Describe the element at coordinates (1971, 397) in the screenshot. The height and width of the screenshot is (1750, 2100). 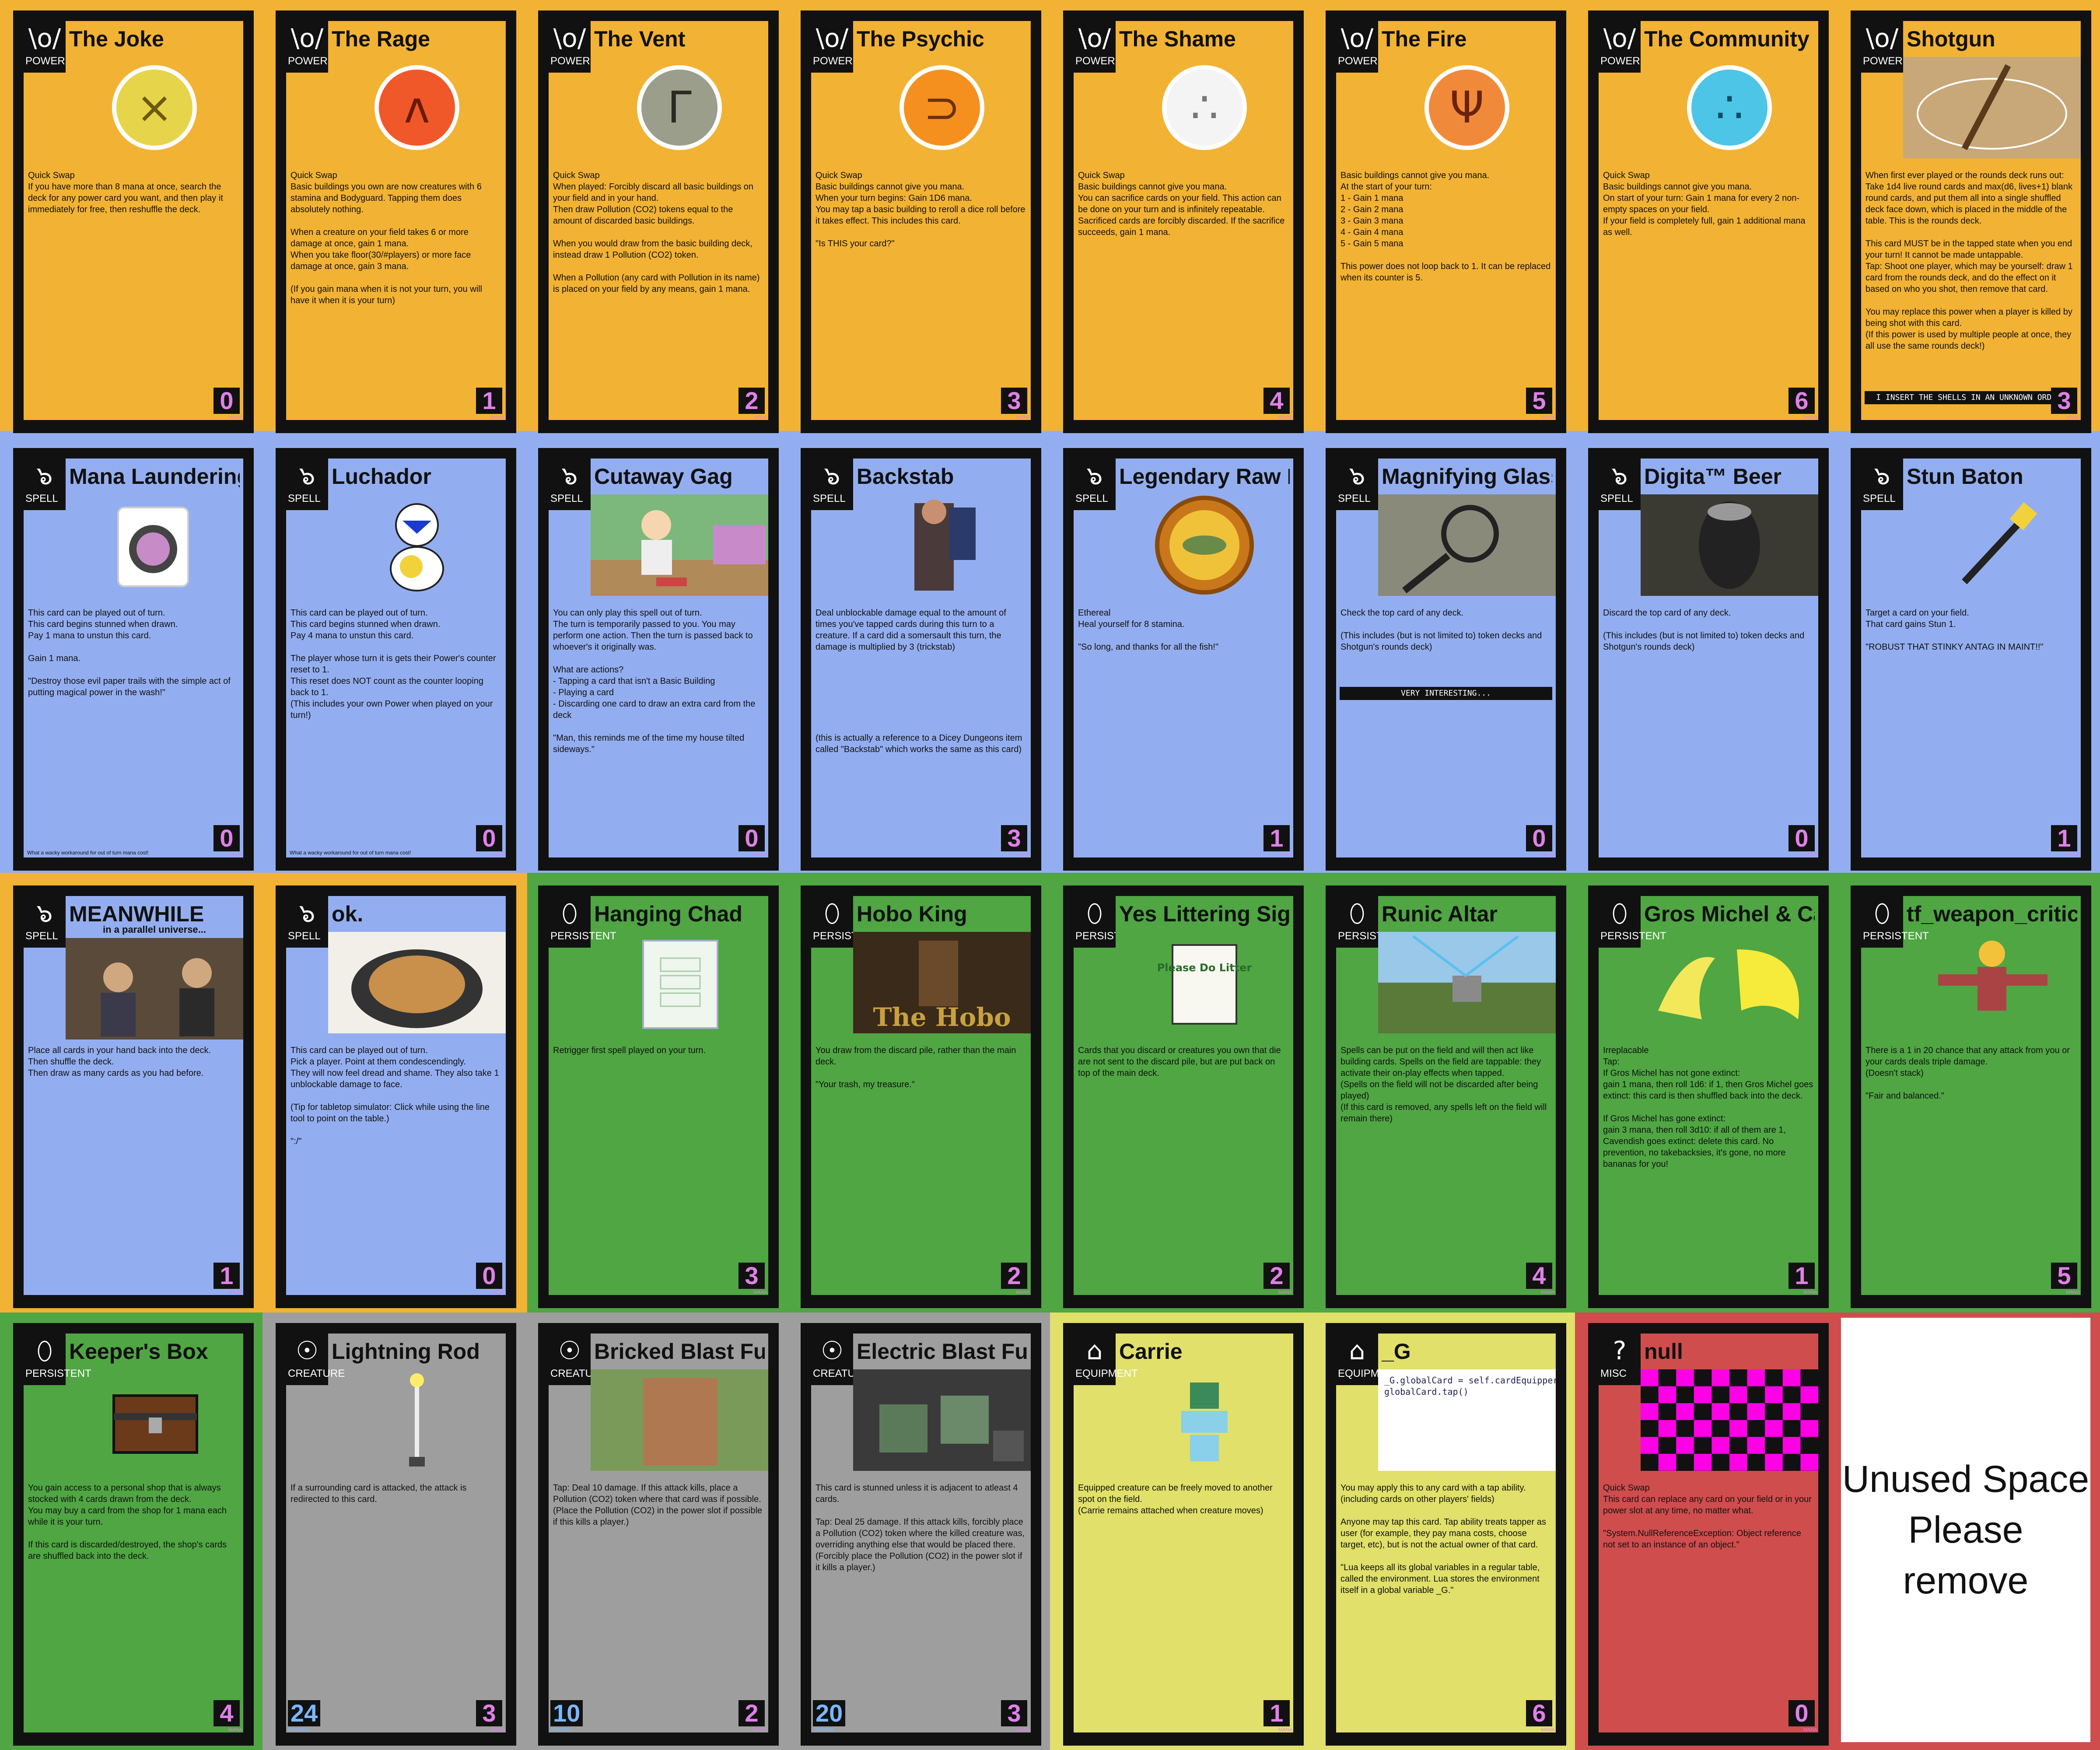
I see `card-banner: I INSERT THE SHELLS IN AN UNKNOWN ORDER.` at that location.